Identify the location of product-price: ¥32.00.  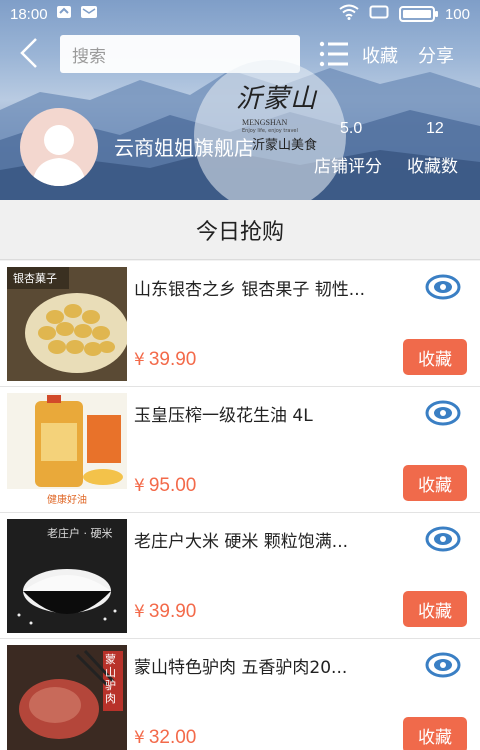
(165, 738).